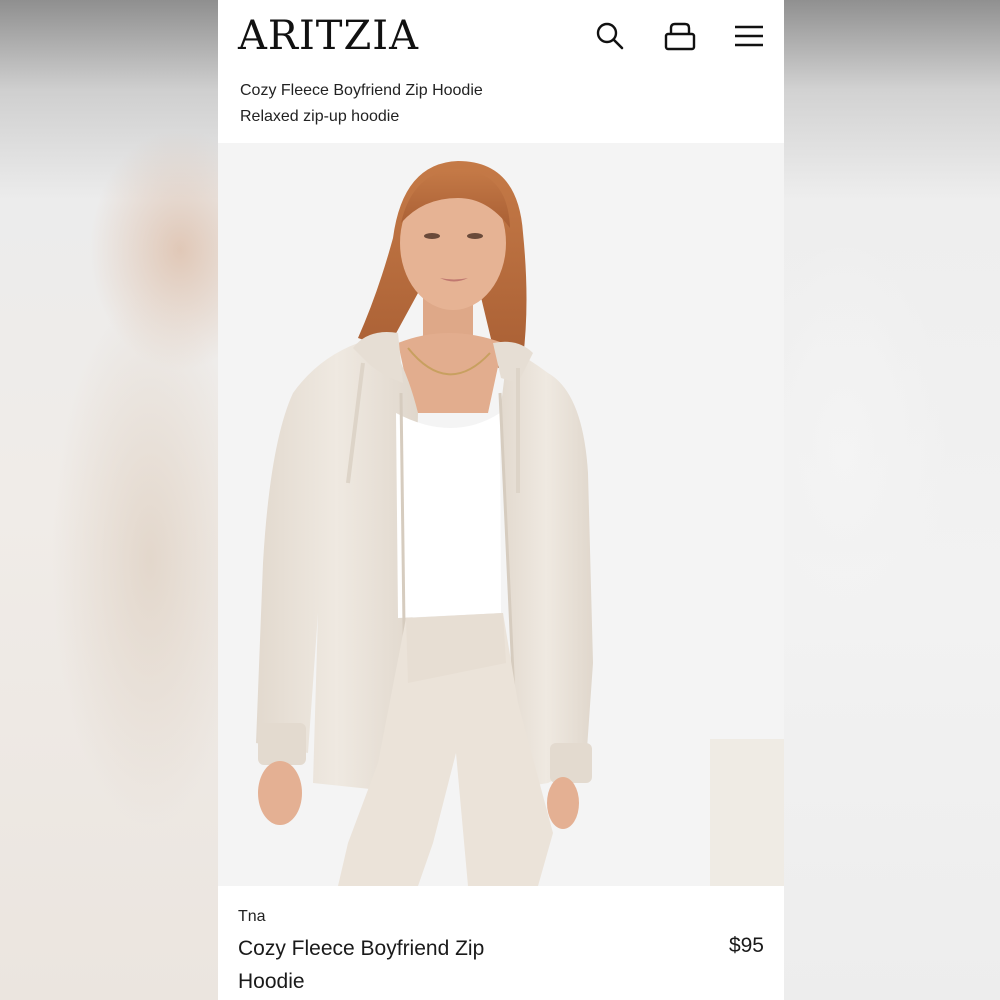 Image resolution: width=1000 pixels, height=1000 pixels. Describe the element at coordinates (747, 812) in the screenshot. I see `next-image-peek` at that location.